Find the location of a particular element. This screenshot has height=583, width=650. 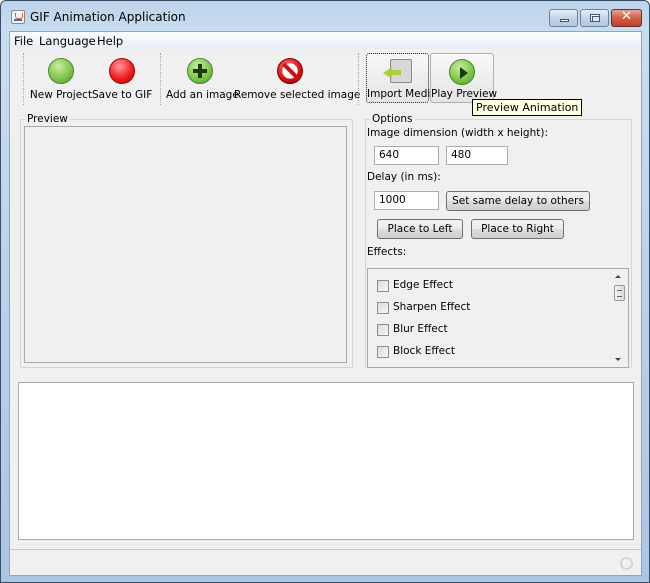

no-sign-icon is located at coordinates (290, 71).